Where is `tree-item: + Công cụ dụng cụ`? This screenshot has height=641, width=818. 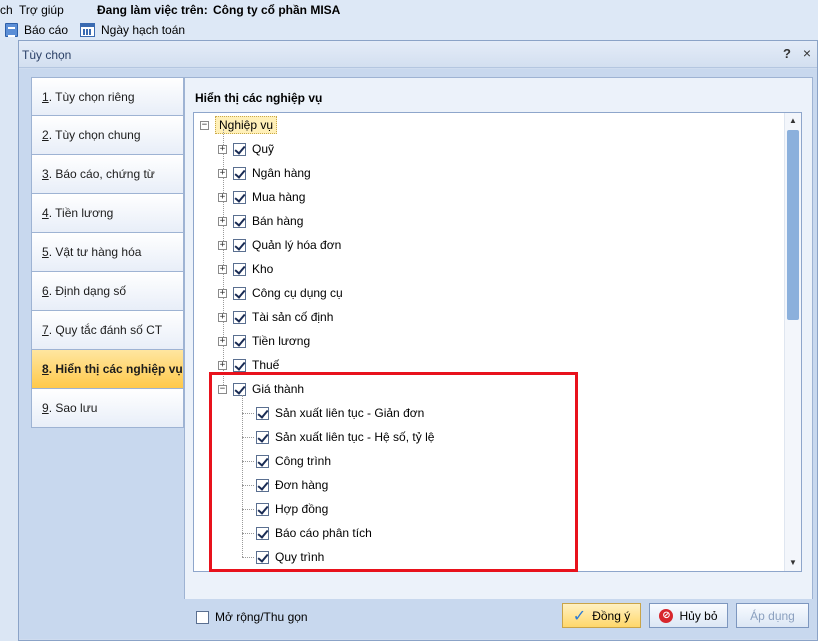 tree-item: + Công cụ dụng cụ is located at coordinates (280, 293).